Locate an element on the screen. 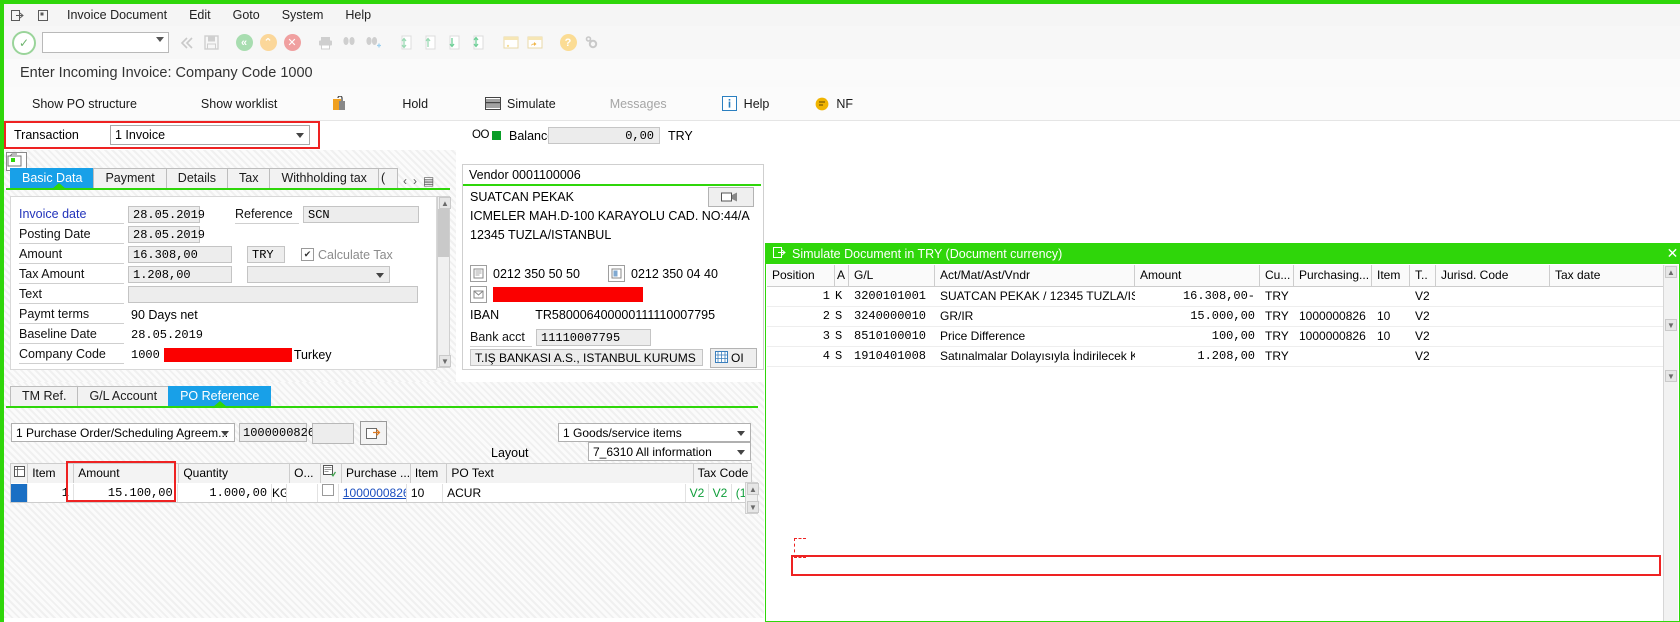 This screenshot has width=1680, height=622. messages-button: Messages is located at coordinates (638, 104).